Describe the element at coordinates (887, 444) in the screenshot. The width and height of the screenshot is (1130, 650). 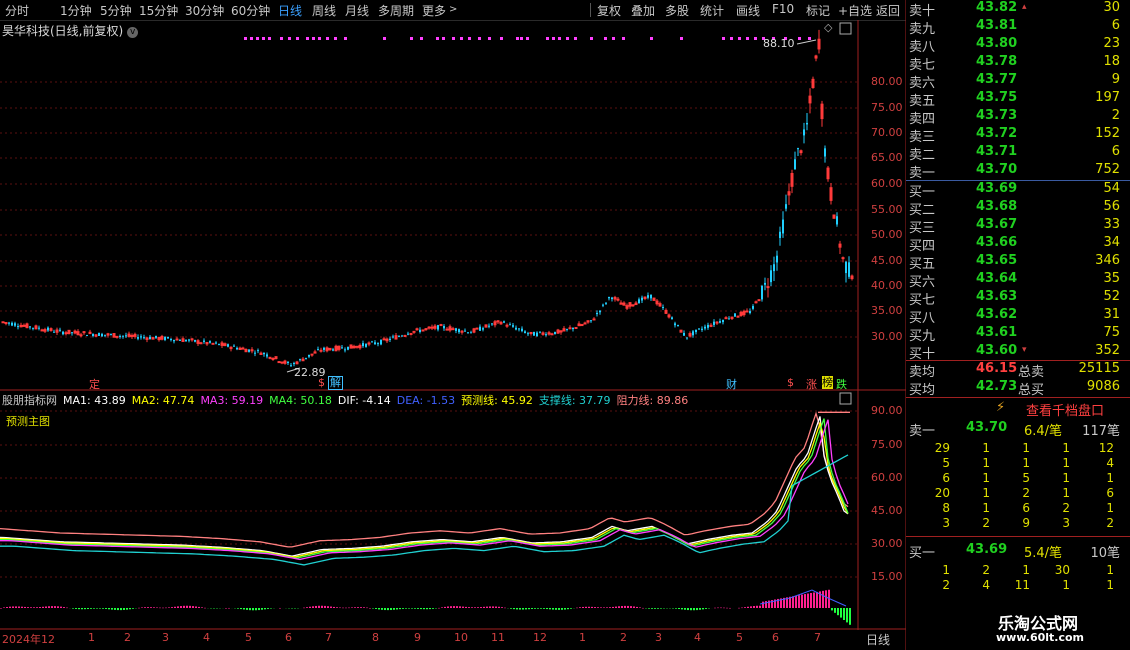
I see `indicator-axis-label: 75.00` at that location.